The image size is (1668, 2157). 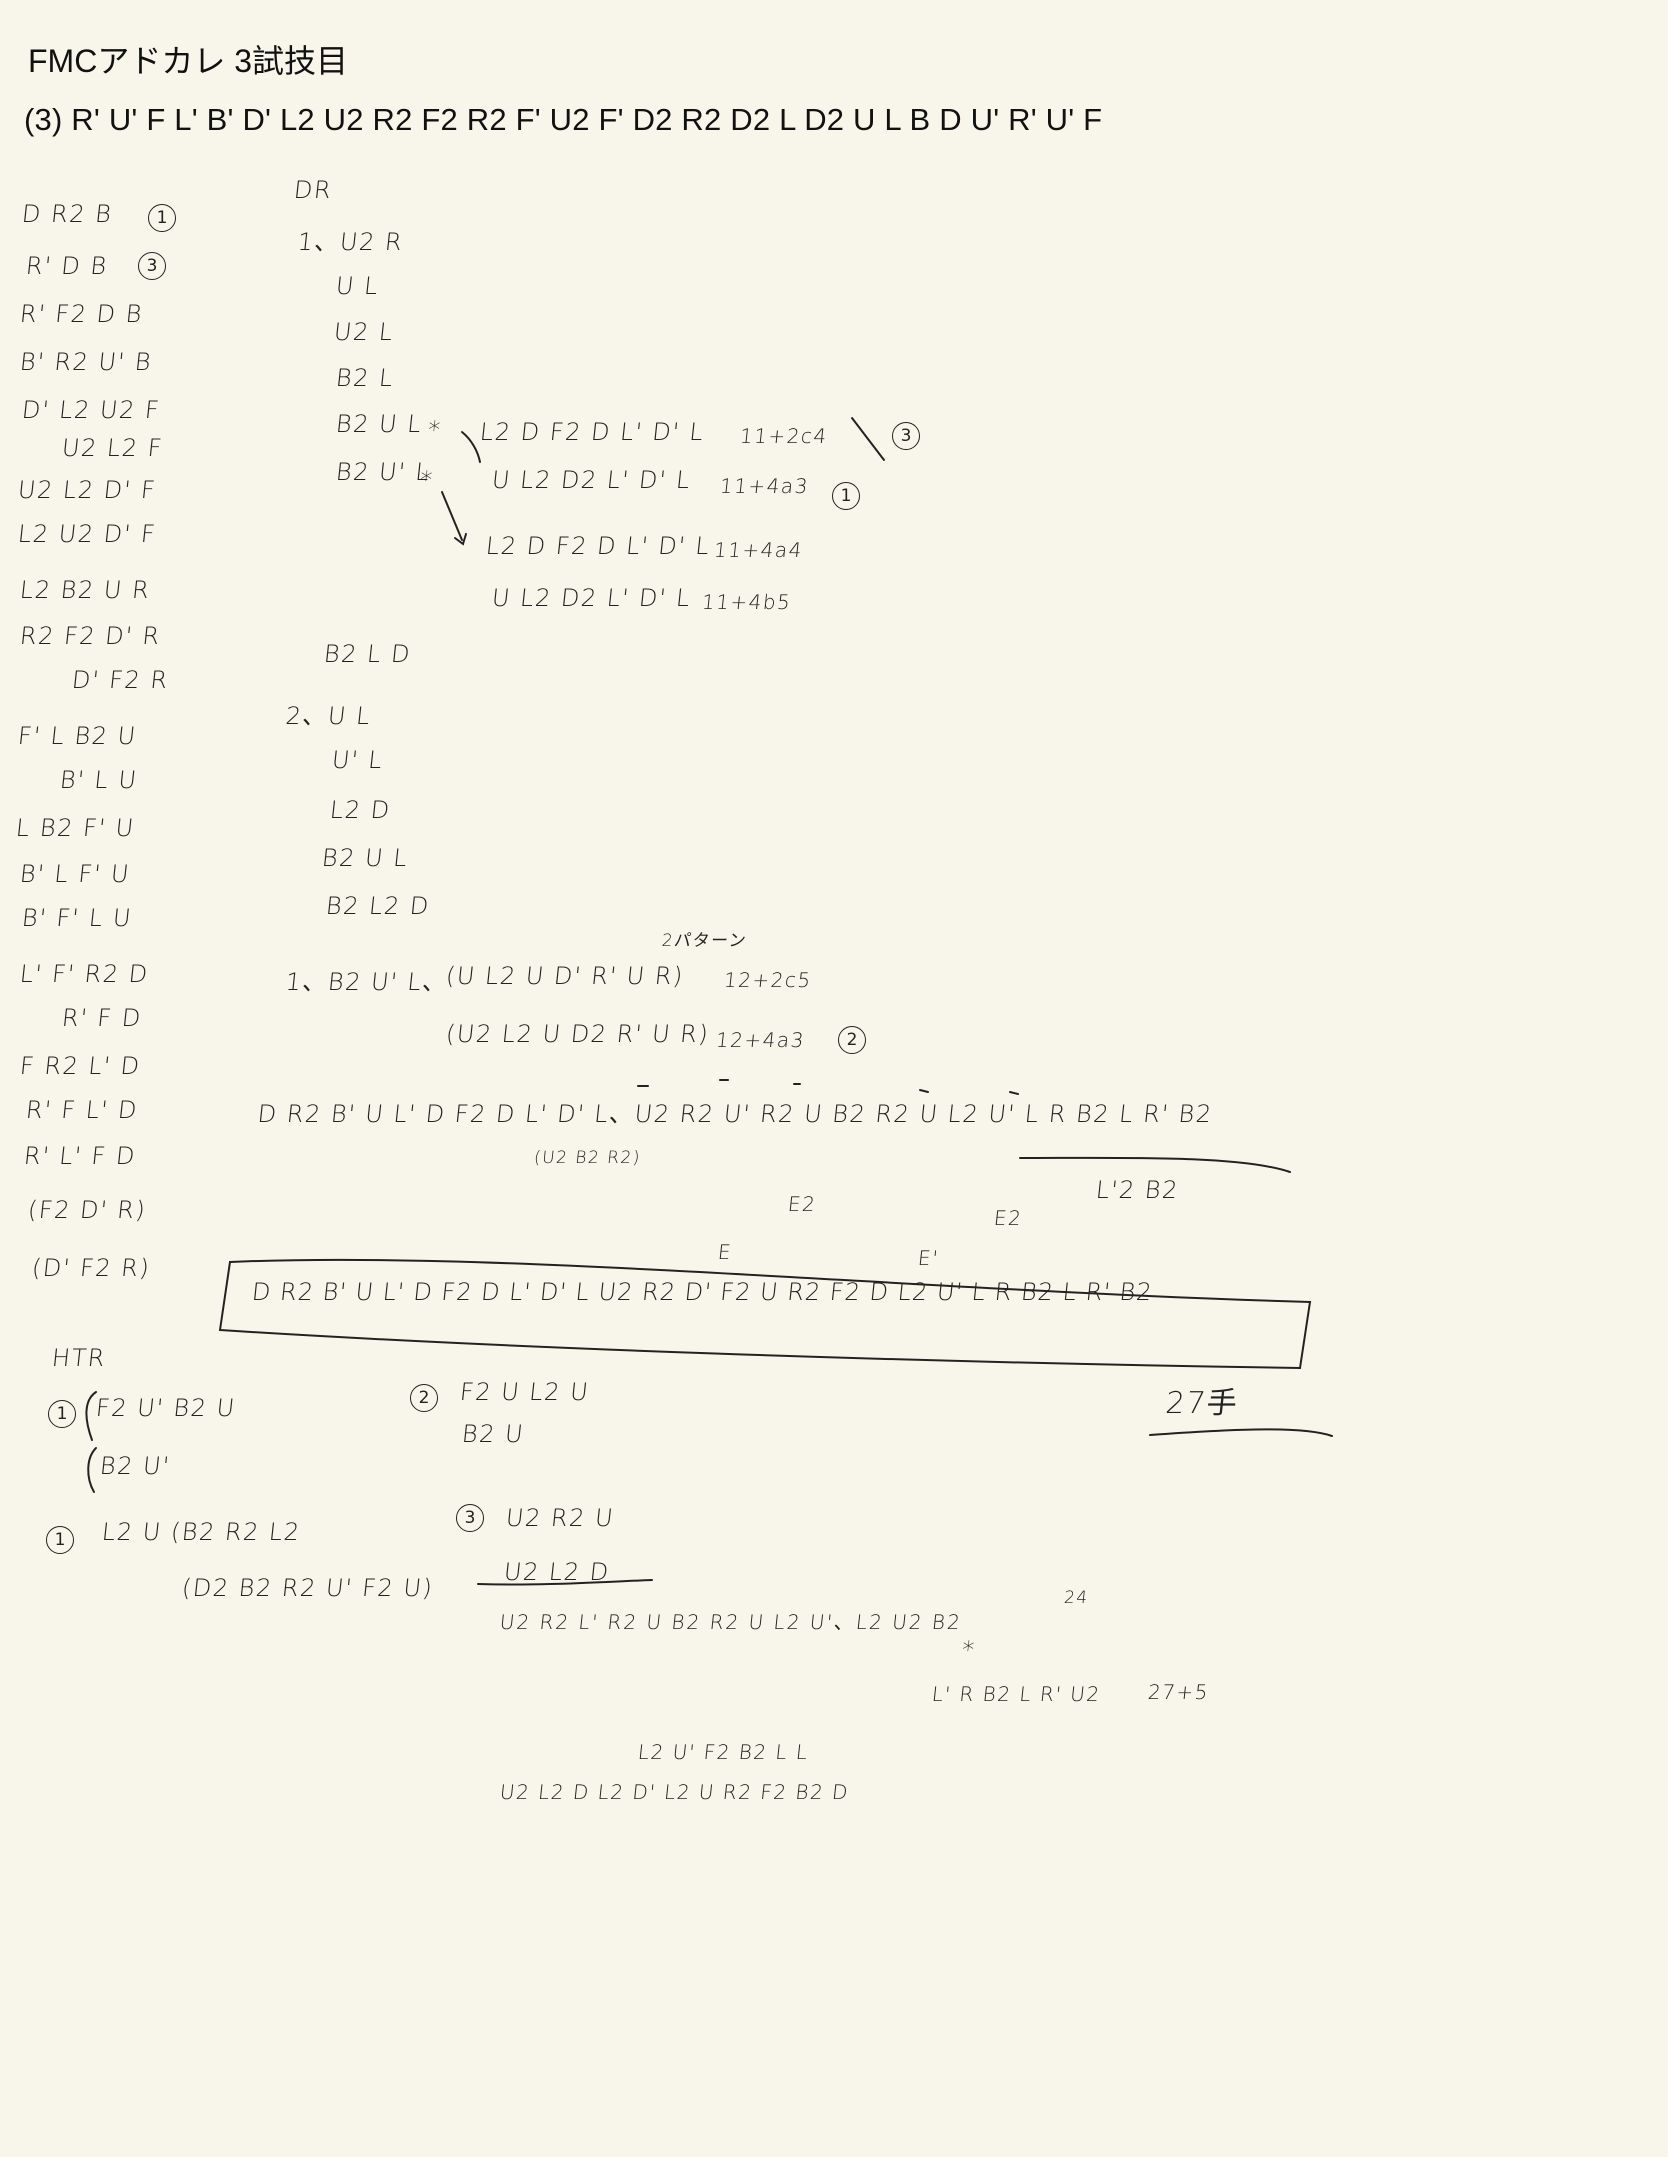 What do you see at coordinates (80, 1066) in the screenshot?
I see `left-item: F R2 L' D` at bounding box center [80, 1066].